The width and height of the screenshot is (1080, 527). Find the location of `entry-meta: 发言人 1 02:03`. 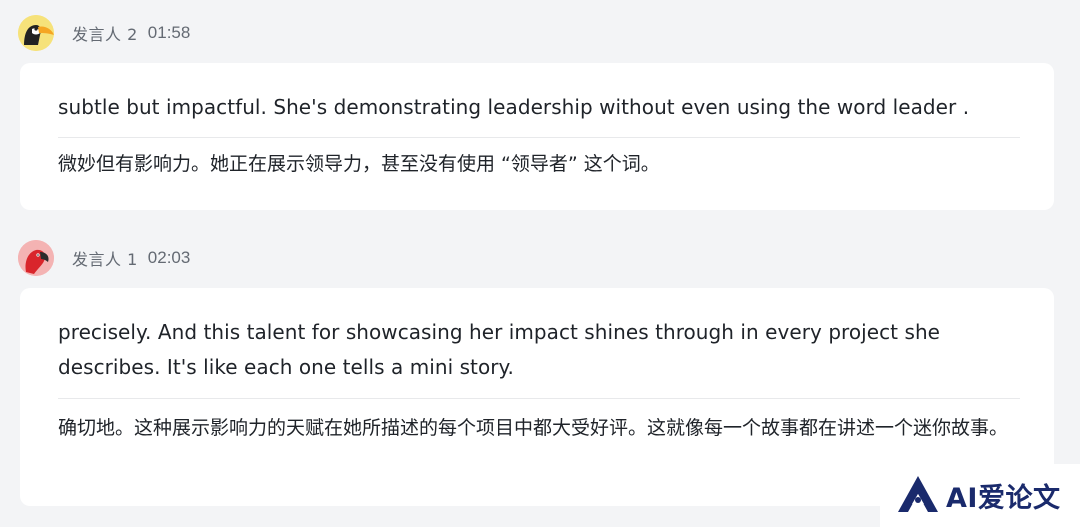

entry-meta: 发言人 1 02:03 is located at coordinates (104, 258).